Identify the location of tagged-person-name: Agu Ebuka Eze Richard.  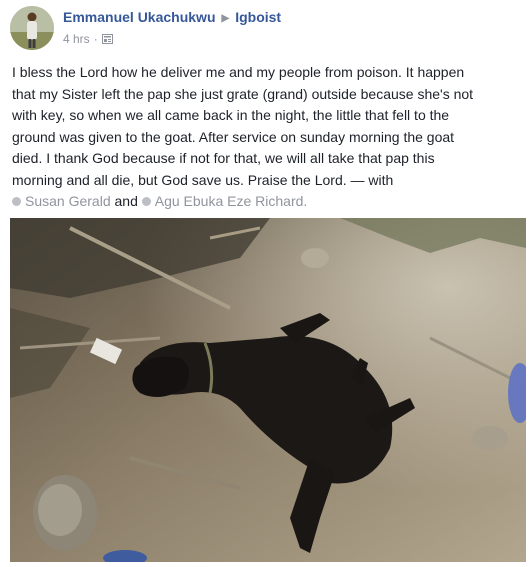
(229, 201).